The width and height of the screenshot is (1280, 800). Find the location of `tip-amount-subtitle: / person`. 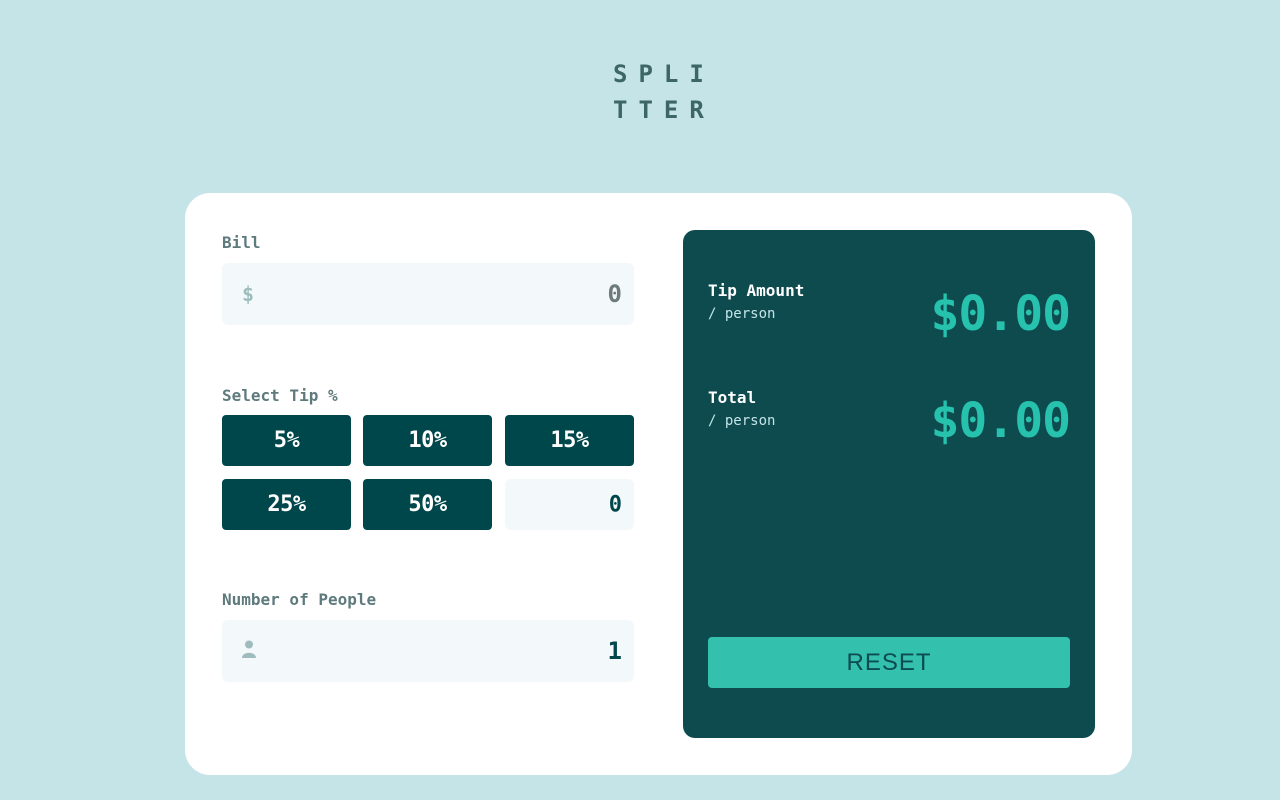

tip-amount-subtitle: / person is located at coordinates (742, 314).